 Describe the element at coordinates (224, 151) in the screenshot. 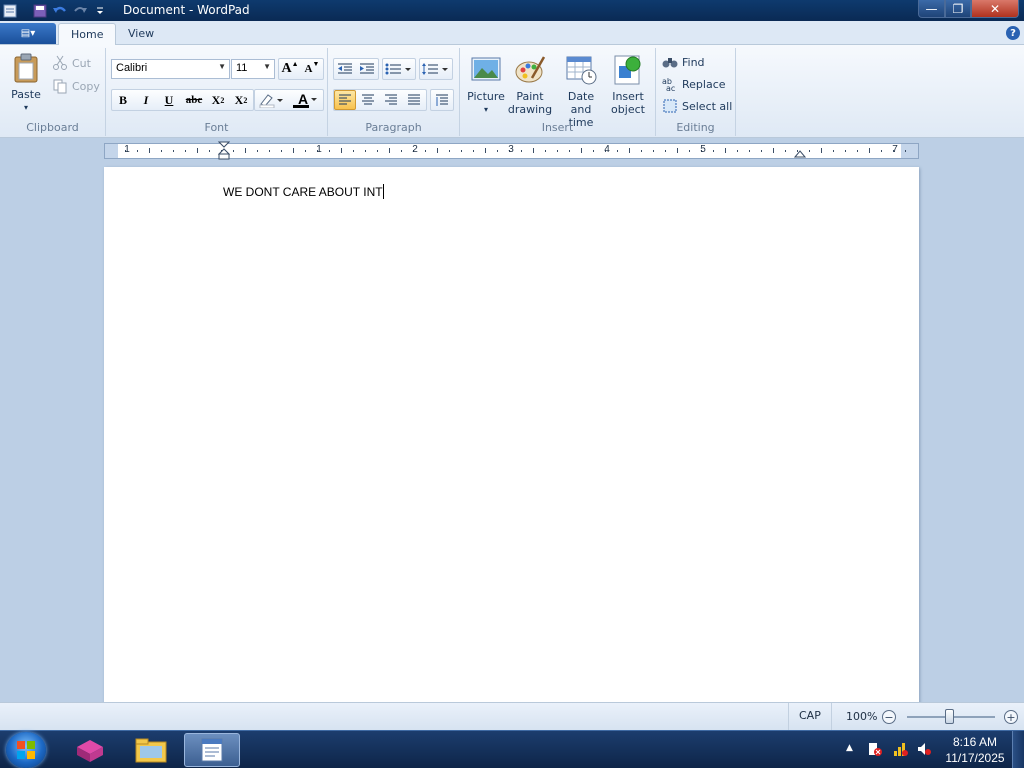

I see `indent-marker-icon` at that location.